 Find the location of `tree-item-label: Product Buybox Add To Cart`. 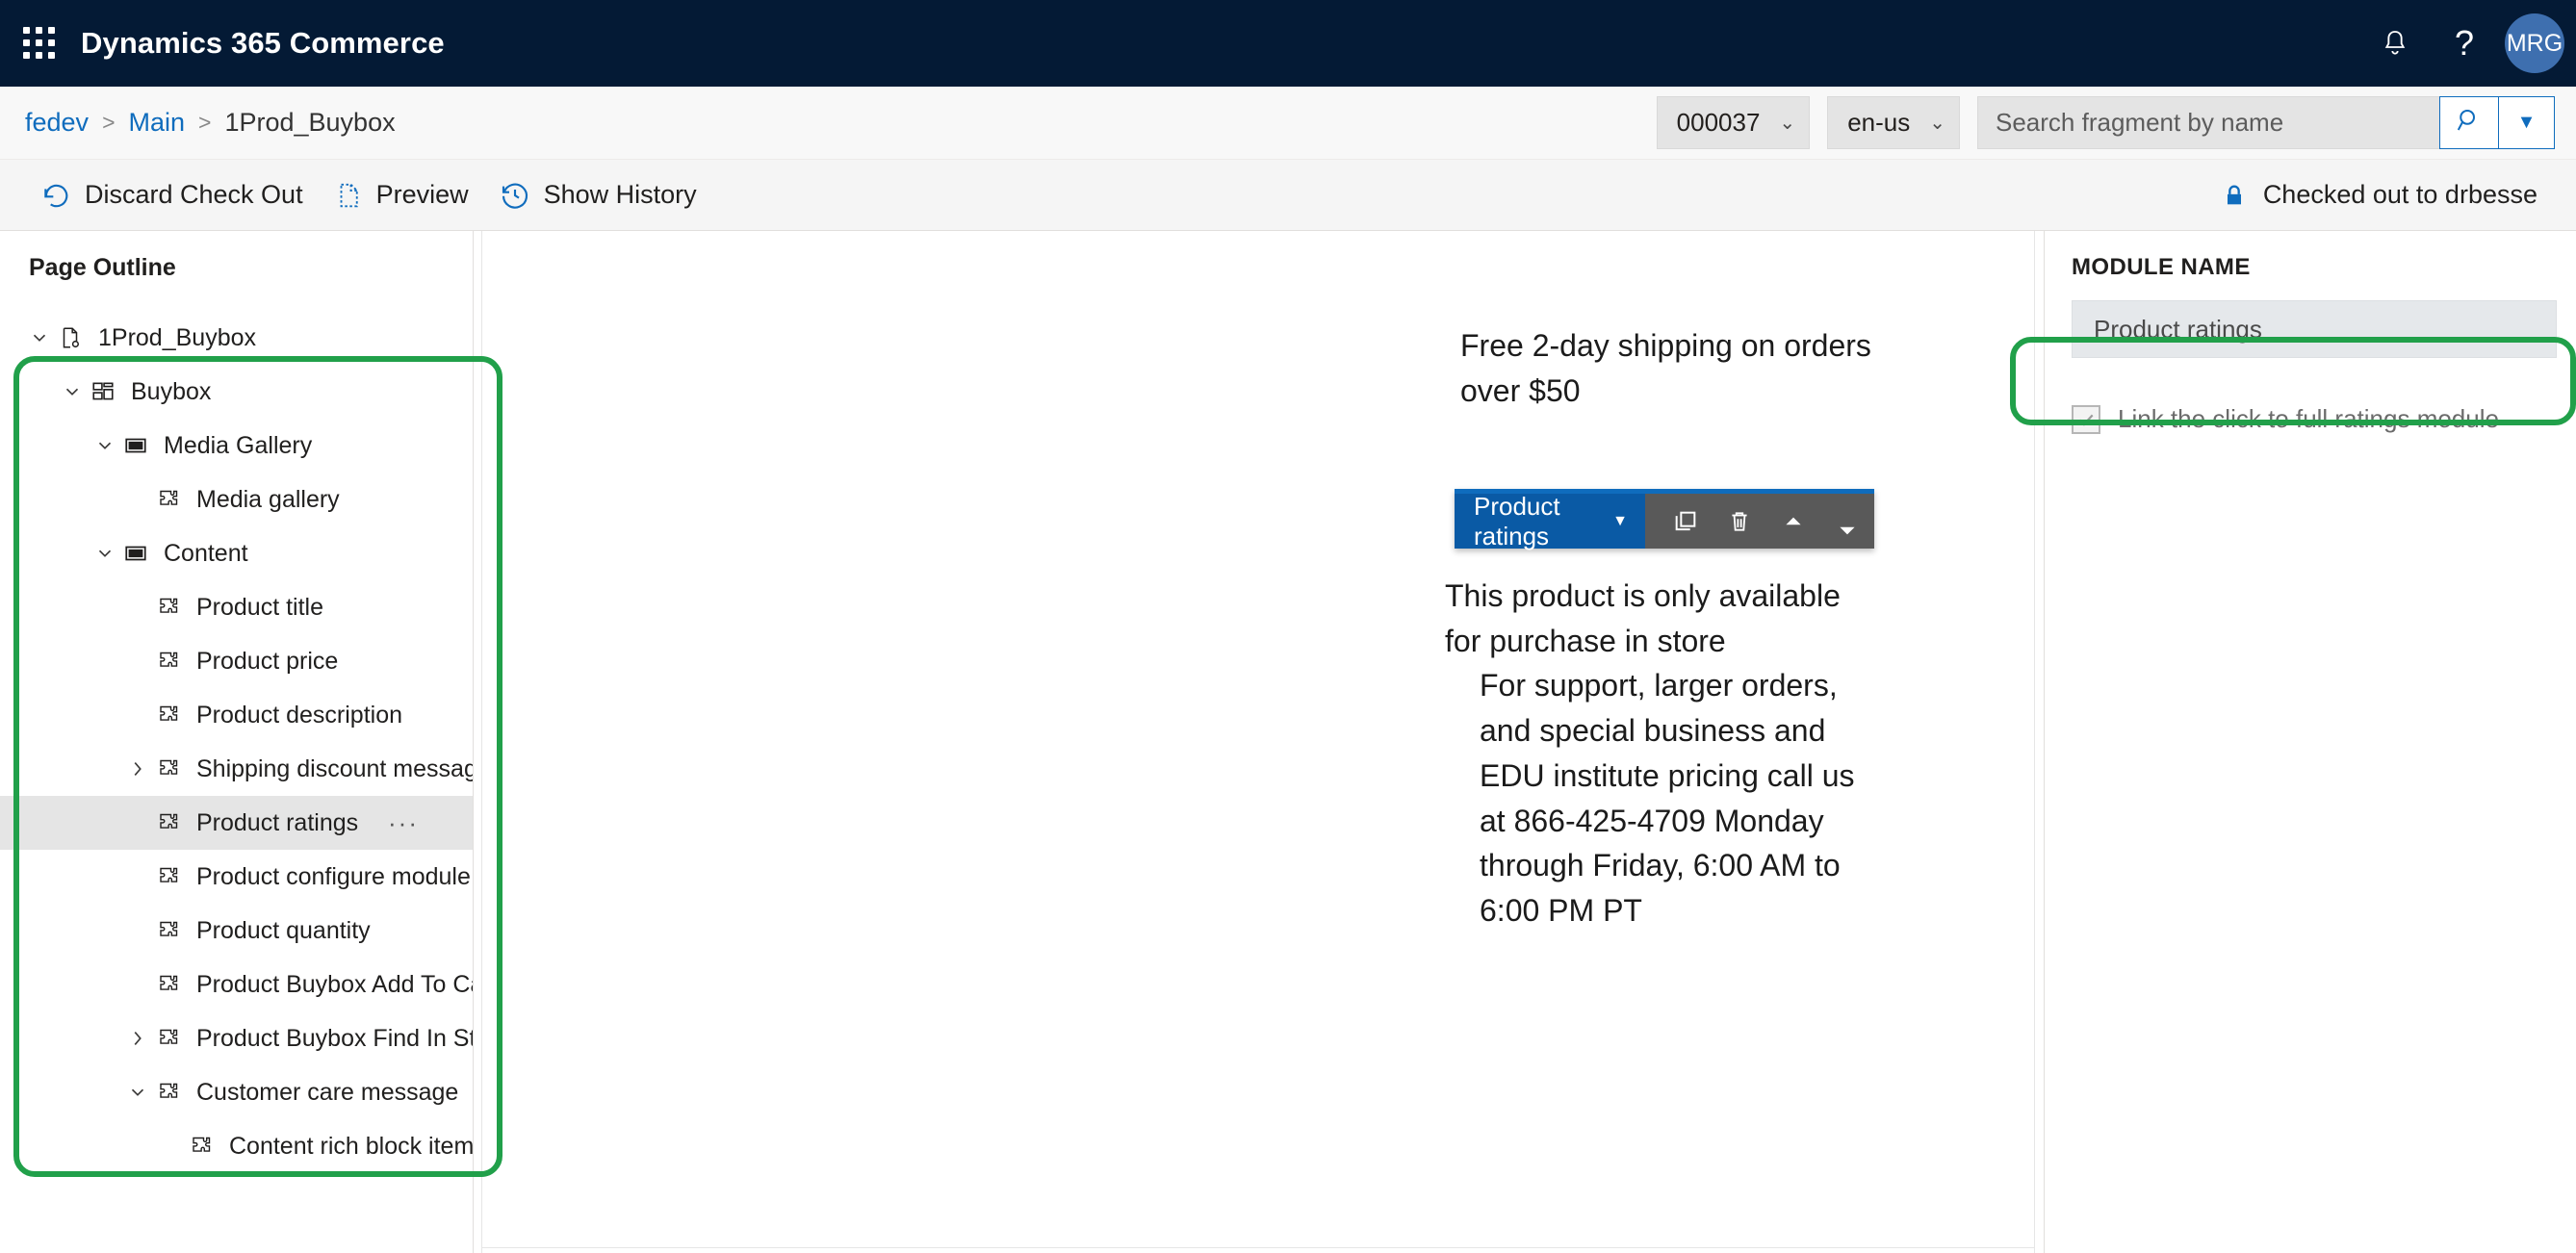

tree-item-label: Product Buybox Add To Cart is located at coordinates (335, 984).